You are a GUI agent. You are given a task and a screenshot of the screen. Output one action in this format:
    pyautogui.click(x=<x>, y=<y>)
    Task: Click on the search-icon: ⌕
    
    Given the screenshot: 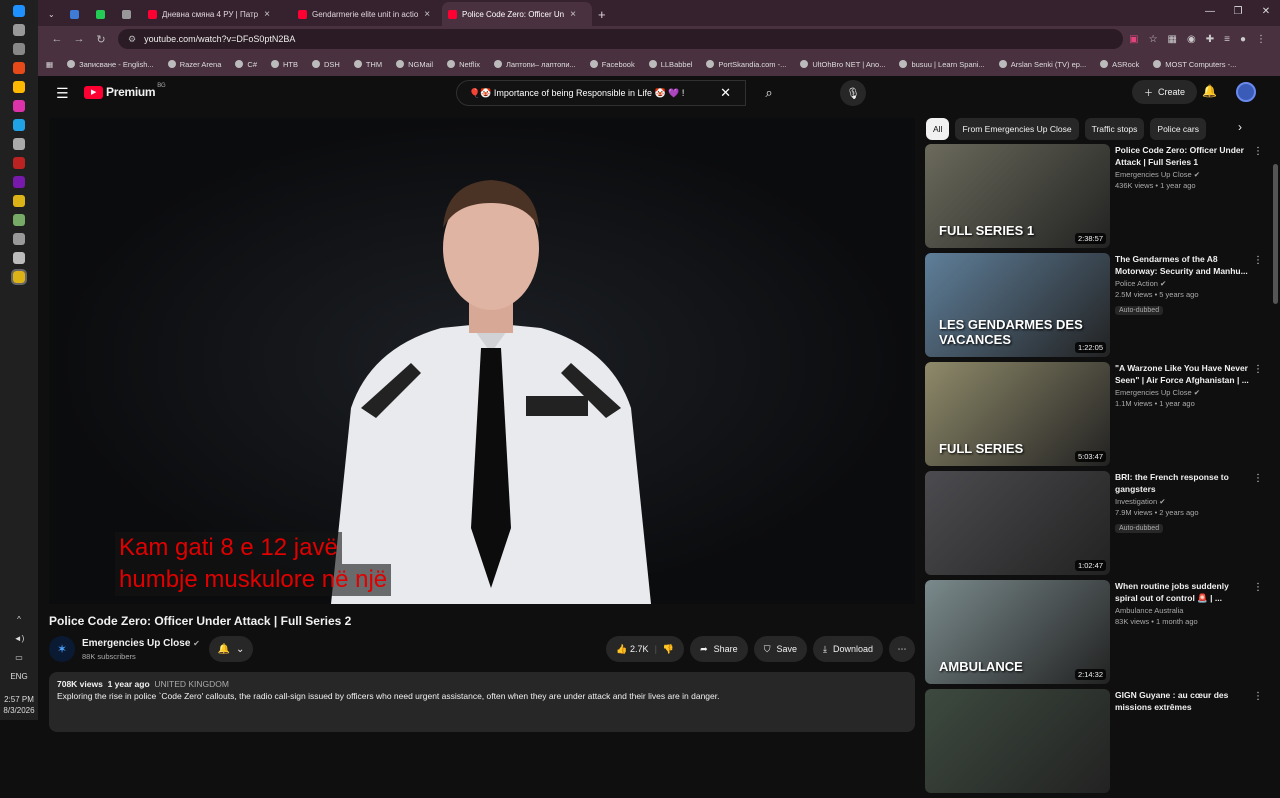 What is the action you would take?
    pyautogui.click(x=769, y=93)
    